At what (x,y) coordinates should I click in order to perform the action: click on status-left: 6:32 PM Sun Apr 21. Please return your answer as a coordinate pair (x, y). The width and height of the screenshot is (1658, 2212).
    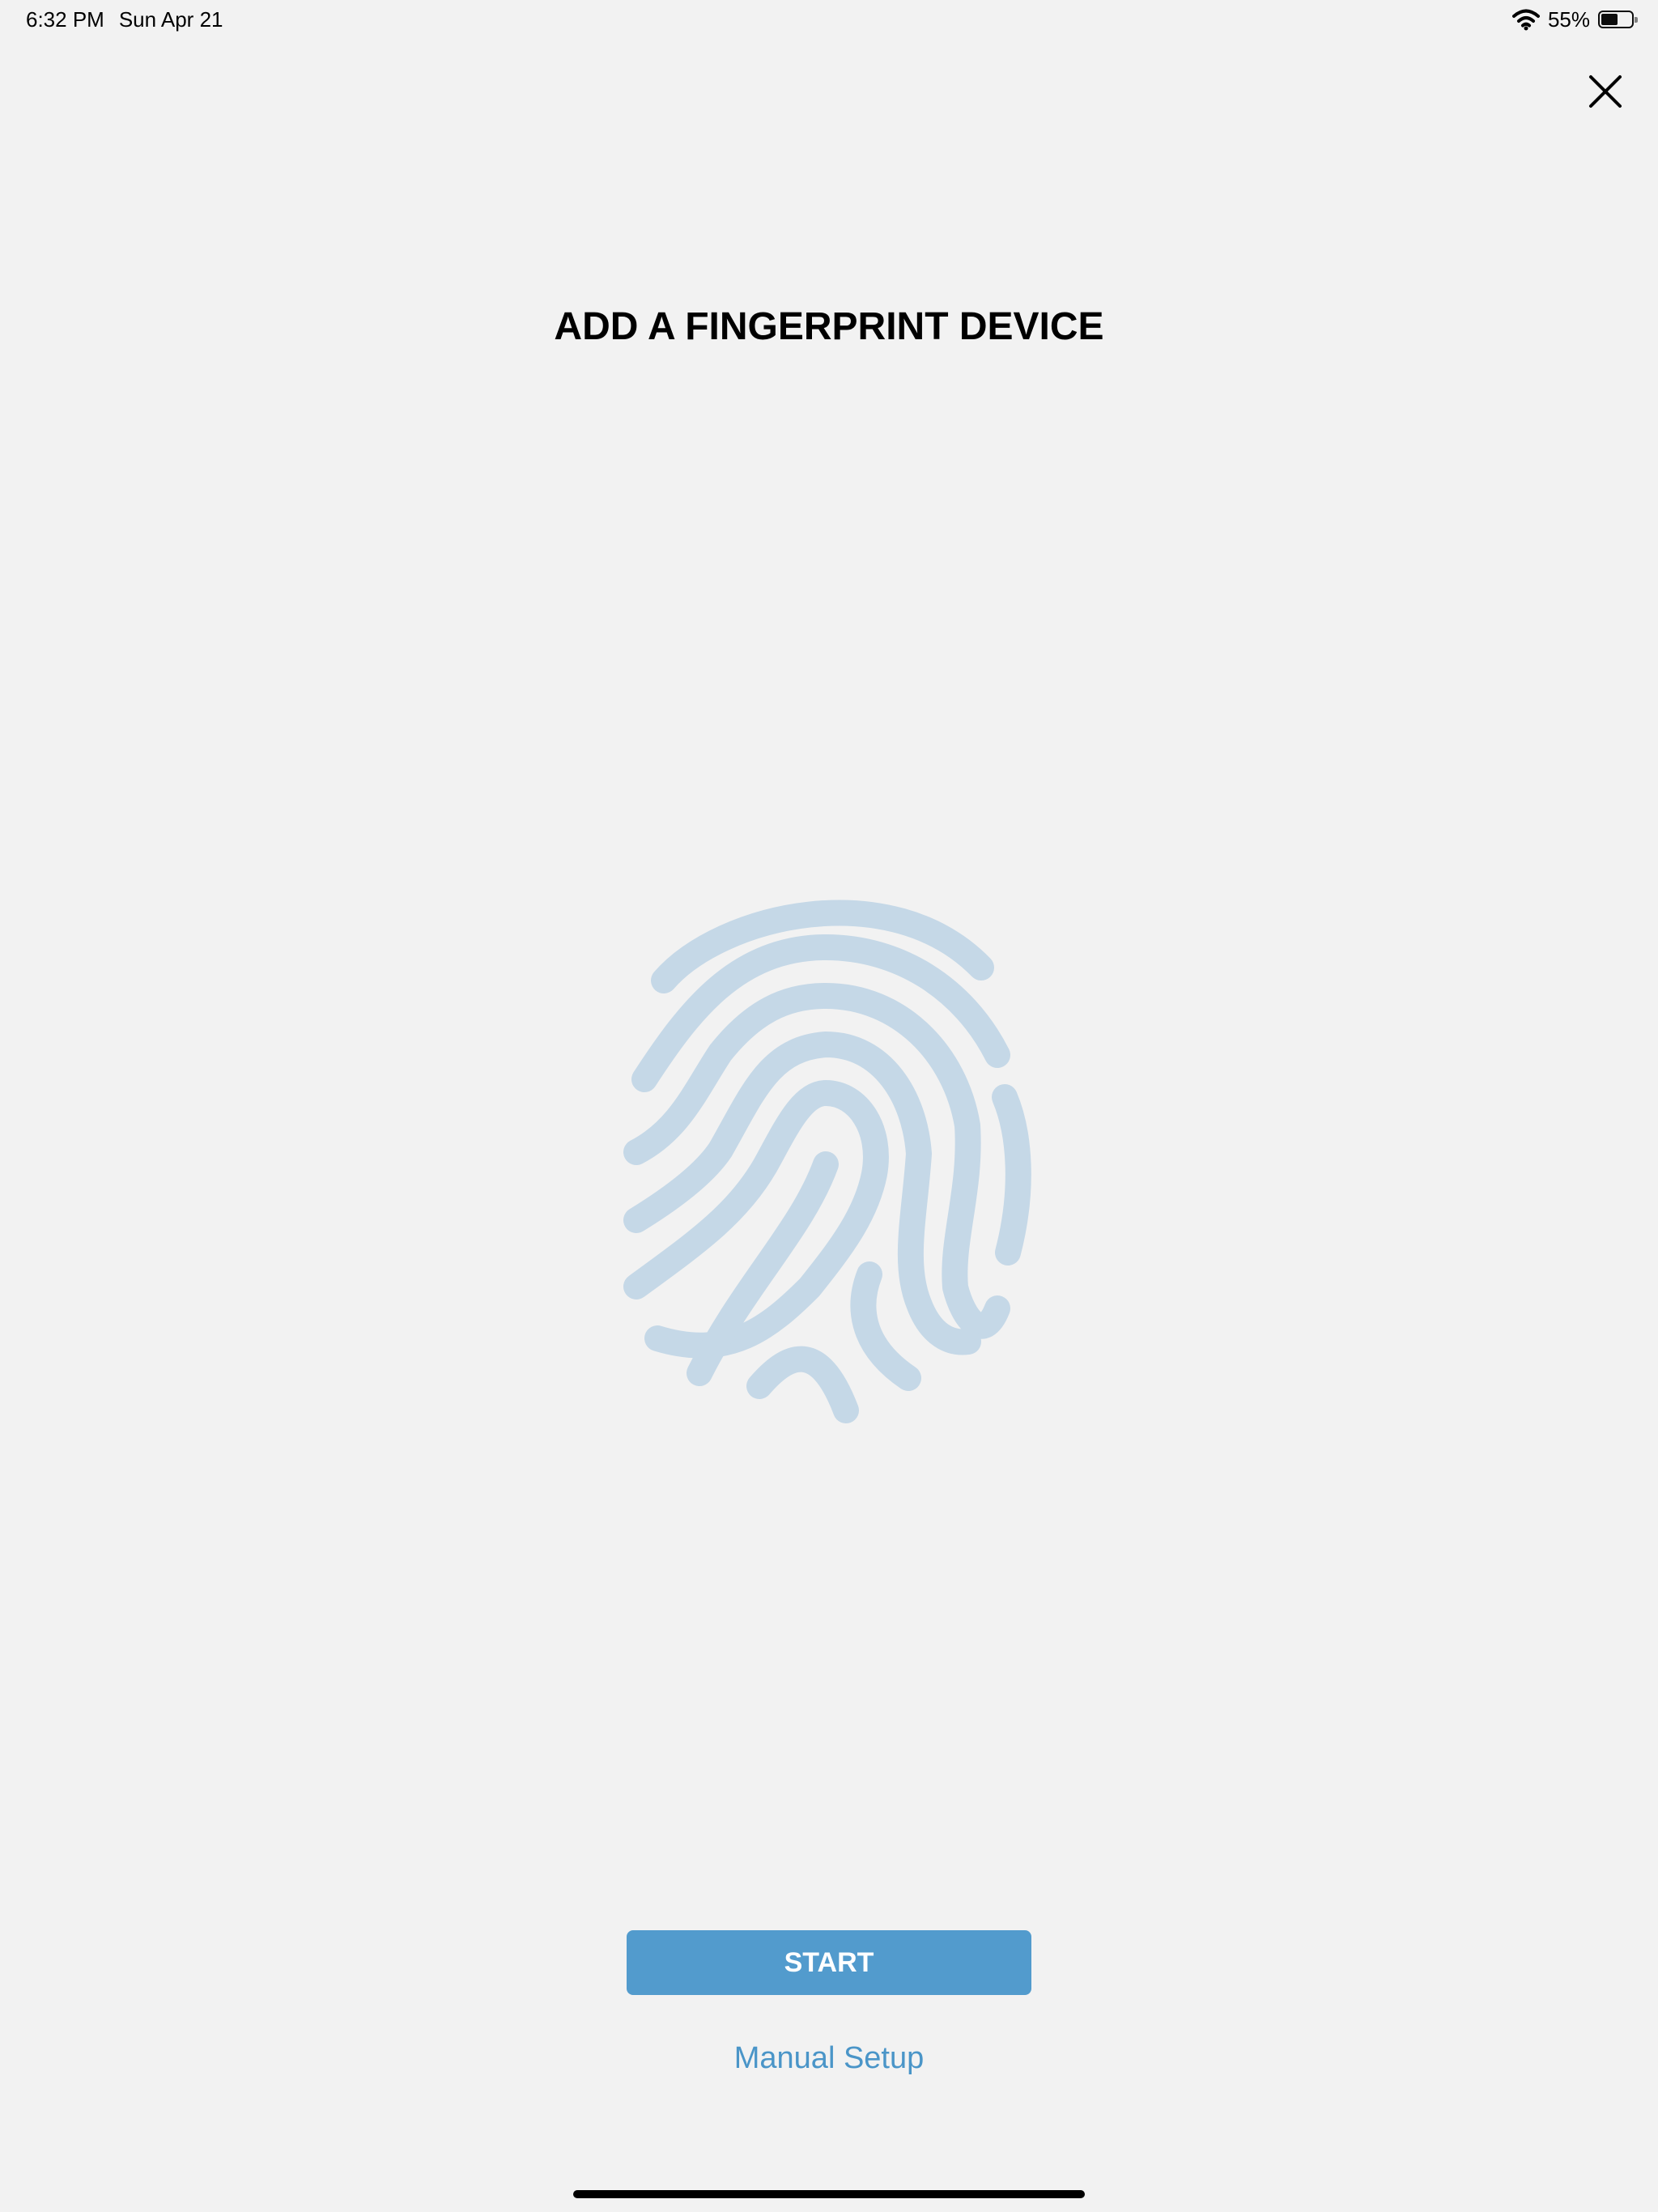
    Looking at the image, I should click on (124, 19).